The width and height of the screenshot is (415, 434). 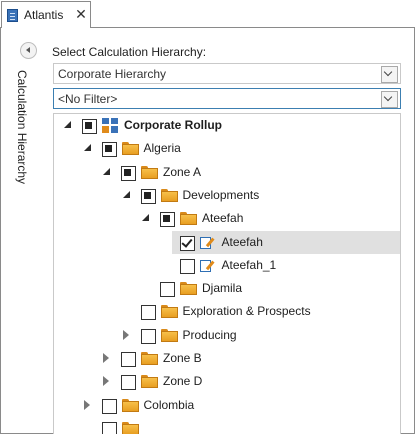 I want to click on tree-node-label: Developments, so click(x=221, y=194).